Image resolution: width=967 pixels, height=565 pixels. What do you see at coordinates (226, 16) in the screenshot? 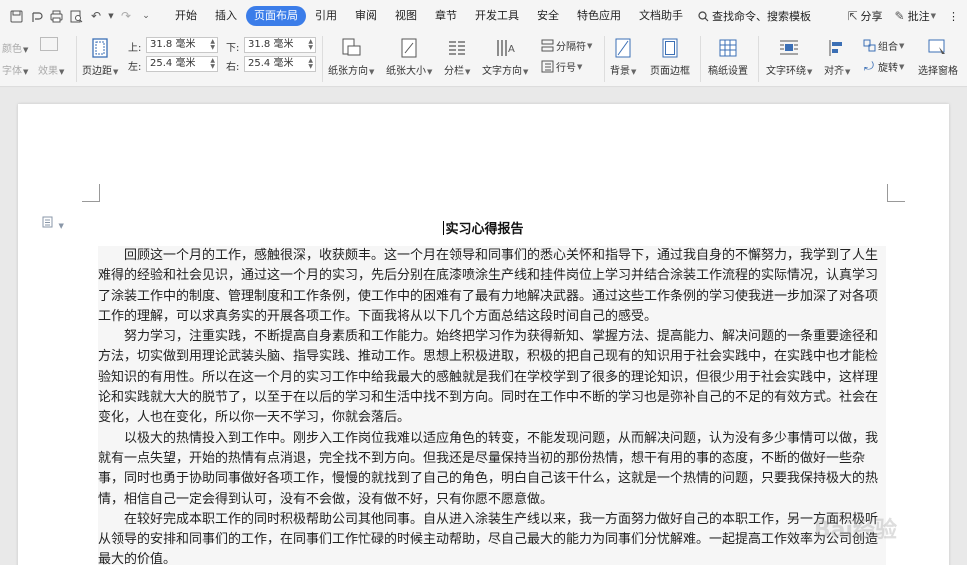
I see `menu-insert: 插入` at bounding box center [226, 16].